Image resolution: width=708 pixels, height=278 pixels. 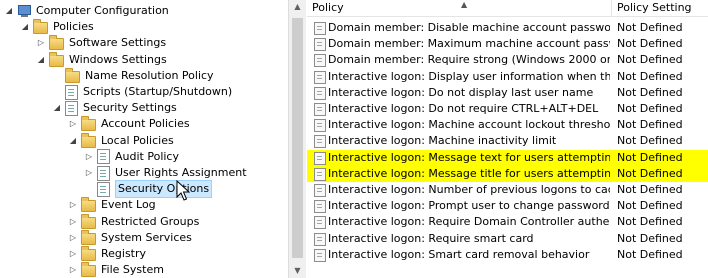 I want to click on tree-item-label: Security Settings, so click(x=130, y=108).